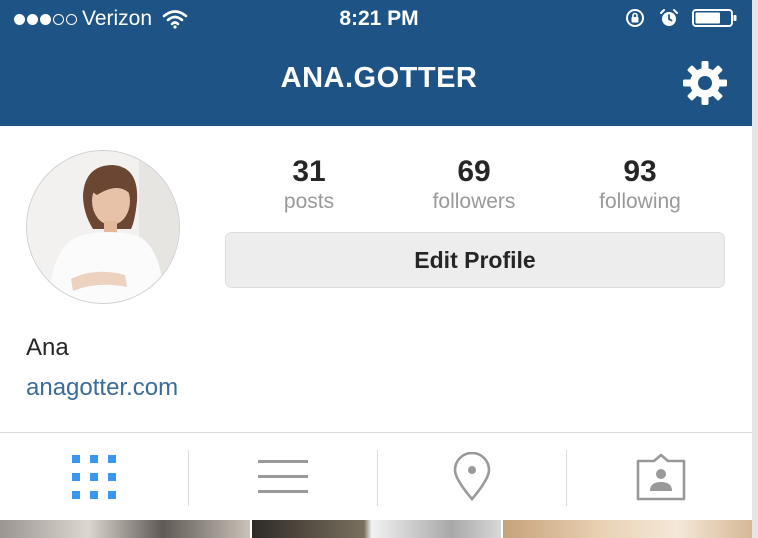 The image size is (758, 538). I want to click on followers-count: 69, so click(474, 171).